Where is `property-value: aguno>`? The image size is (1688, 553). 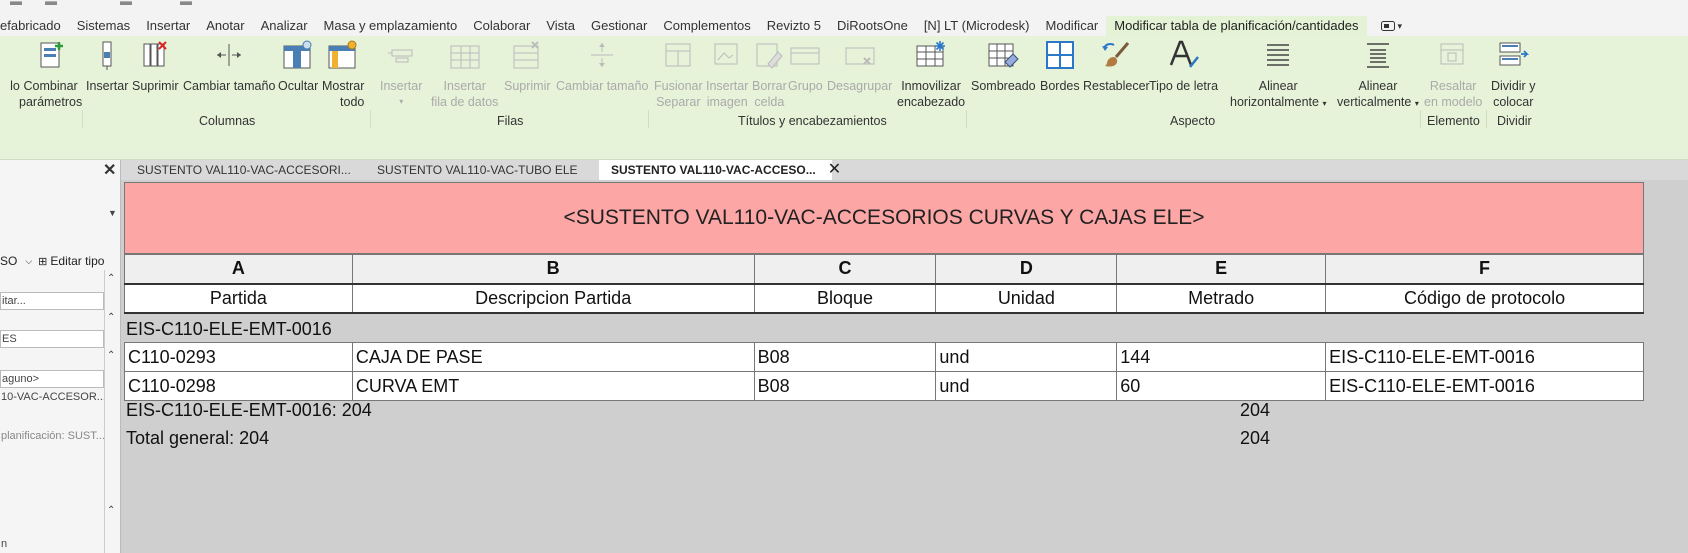
property-value: aguno> is located at coordinates (52, 379).